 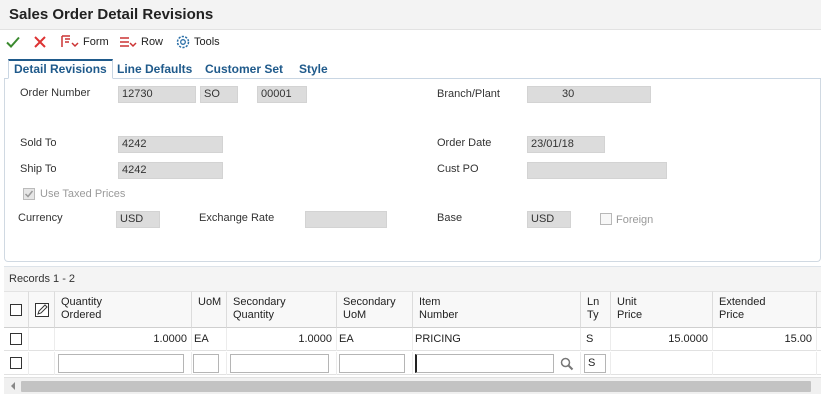 What do you see at coordinates (253, 315) in the screenshot?
I see `col-label-line2: Quantity` at bounding box center [253, 315].